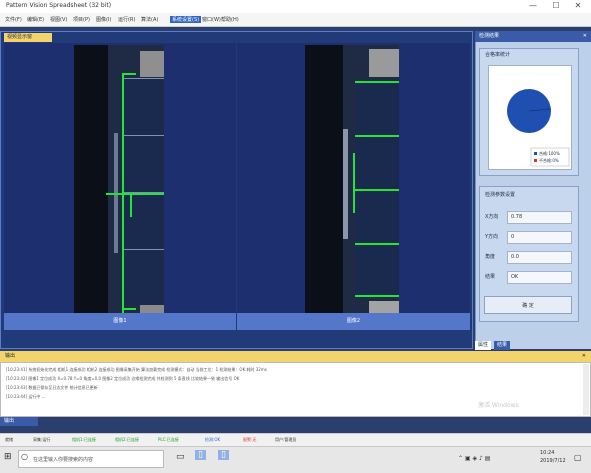 The image size is (591, 473). What do you see at coordinates (19, 421) in the screenshot?
I see `tab-output: 输出` at bounding box center [19, 421].